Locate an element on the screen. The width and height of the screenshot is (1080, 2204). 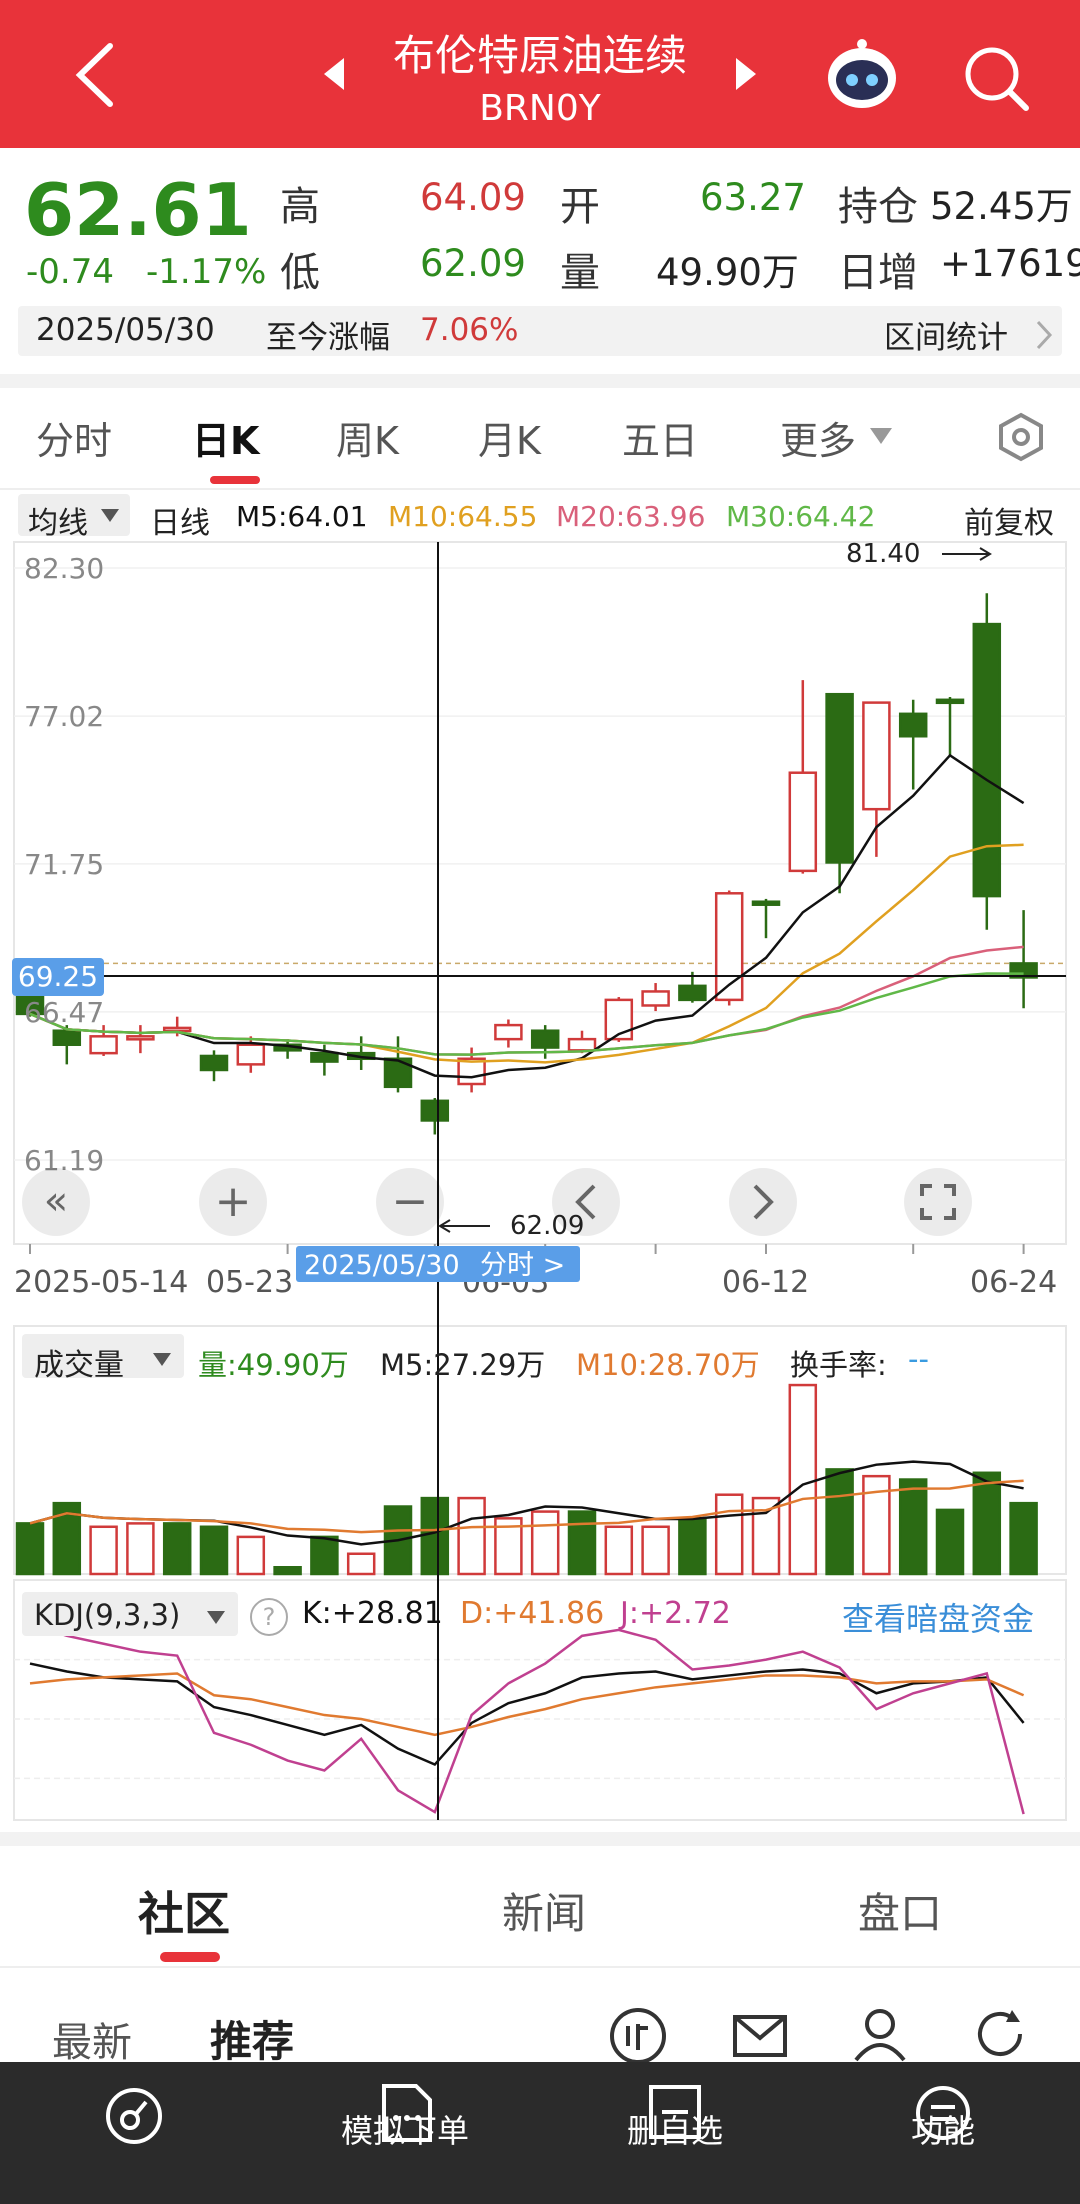
volume-series is located at coordinates (526, 1479).